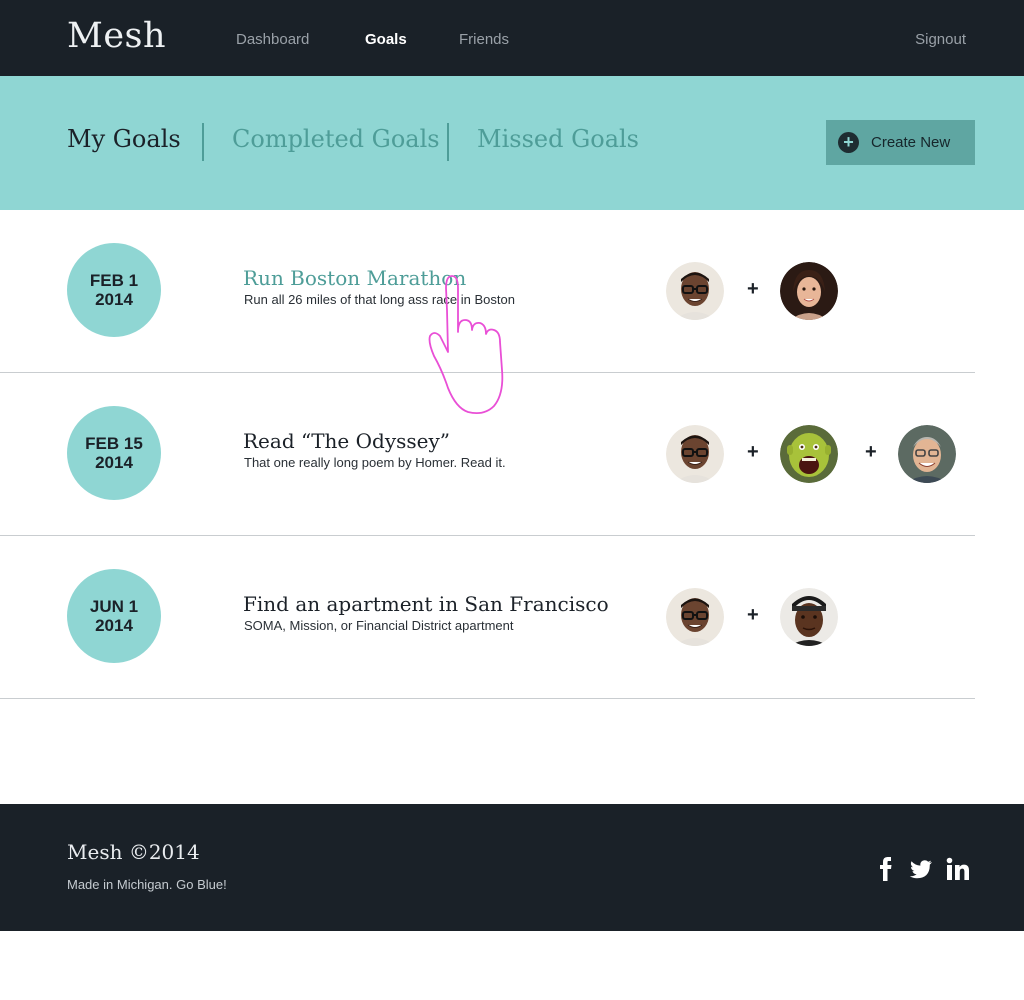  I want to click on facebook-icon, so click(886, 869).